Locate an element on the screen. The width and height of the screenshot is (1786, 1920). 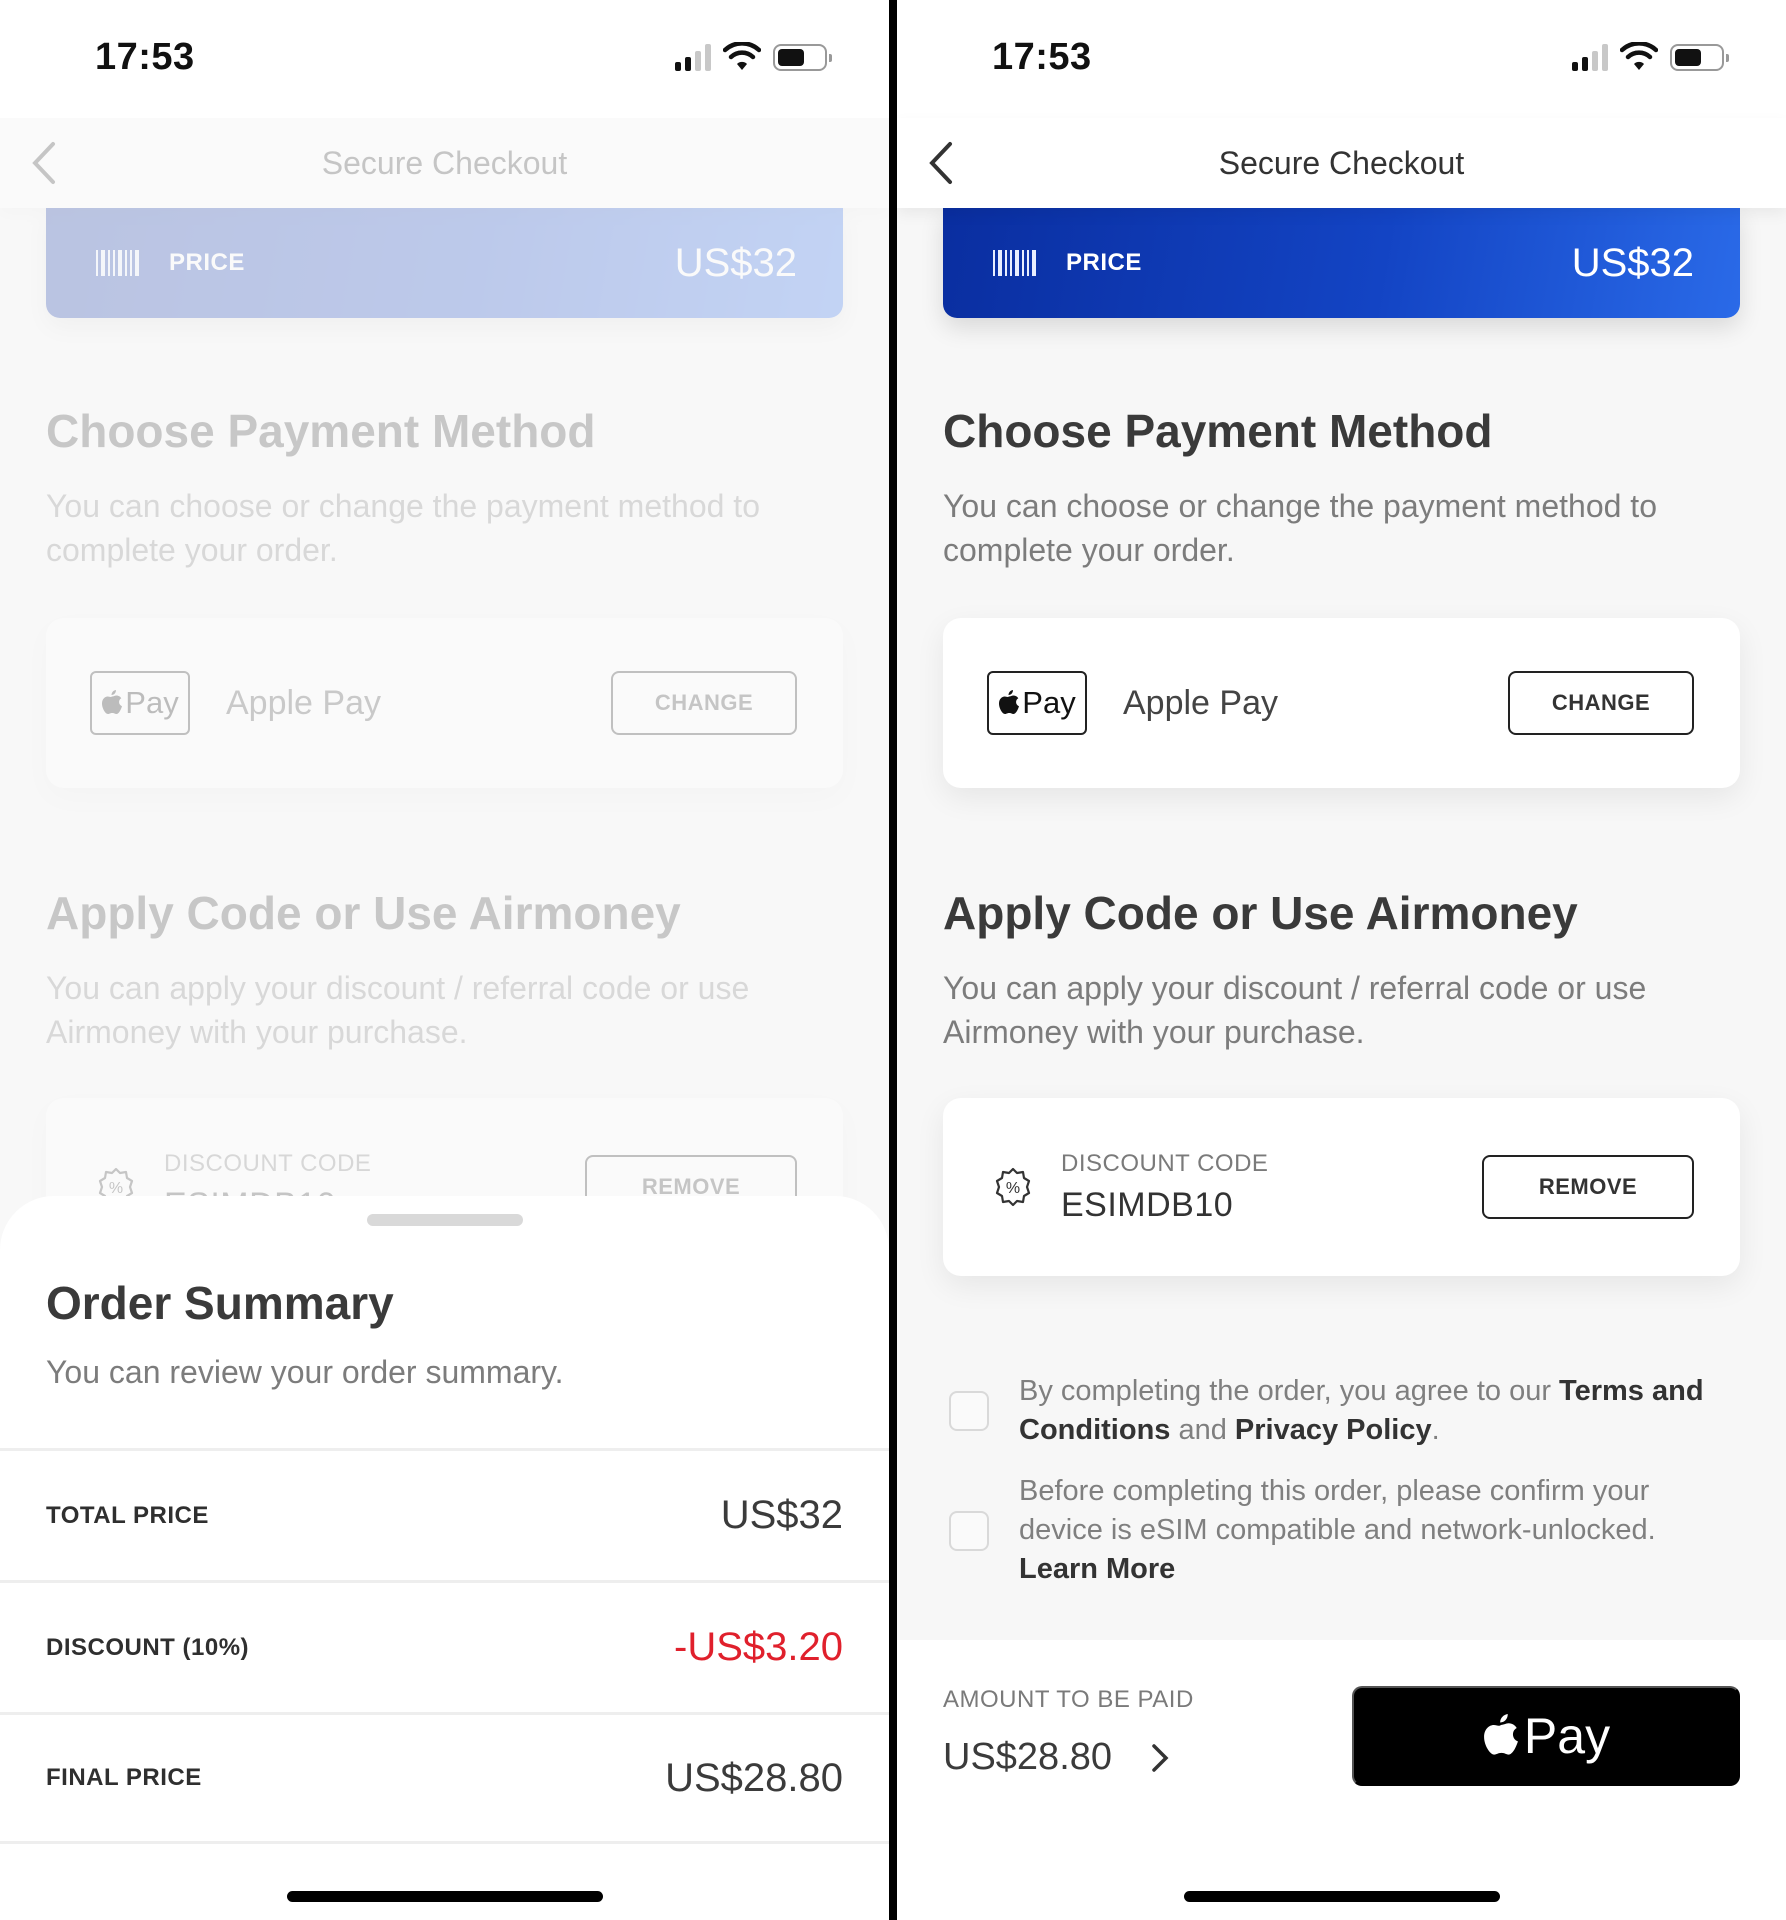
price-label: PRICE is located at coordinates (1104, 262).